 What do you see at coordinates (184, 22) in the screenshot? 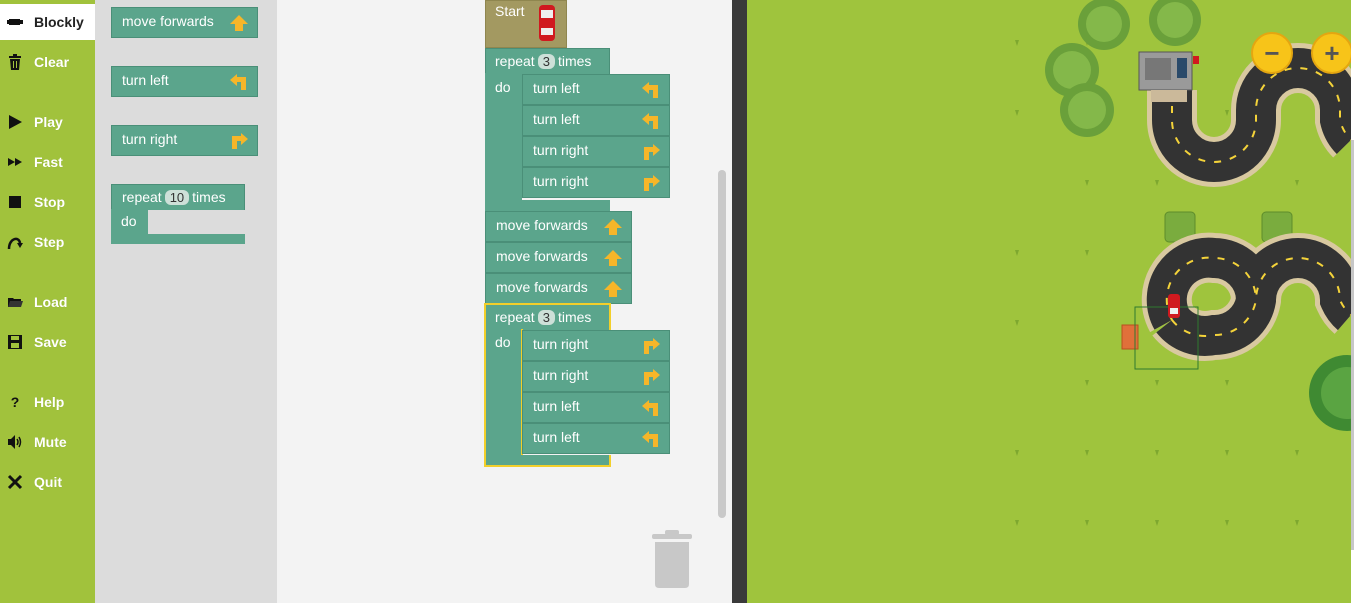
I see `toolbox-move-forwards-block: move forwards` at bounding box center [184, 22].